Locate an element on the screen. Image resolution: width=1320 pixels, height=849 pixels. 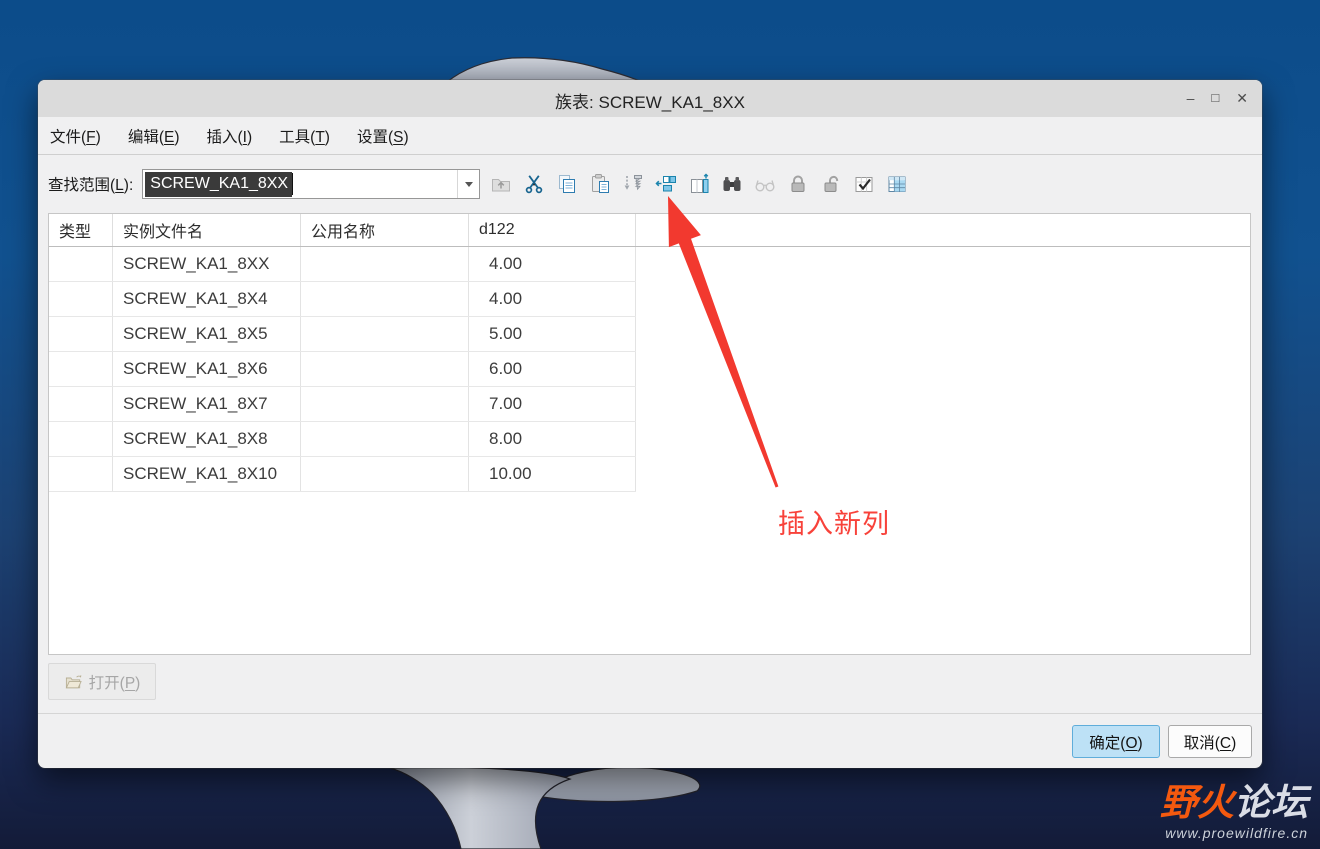
paste-icon is located at coordinates (600, 184).